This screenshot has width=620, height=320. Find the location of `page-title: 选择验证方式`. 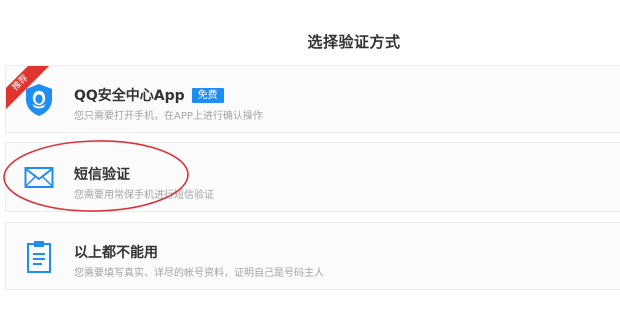

page-title: 选择验证方式 is located at coordinates (354, 42).